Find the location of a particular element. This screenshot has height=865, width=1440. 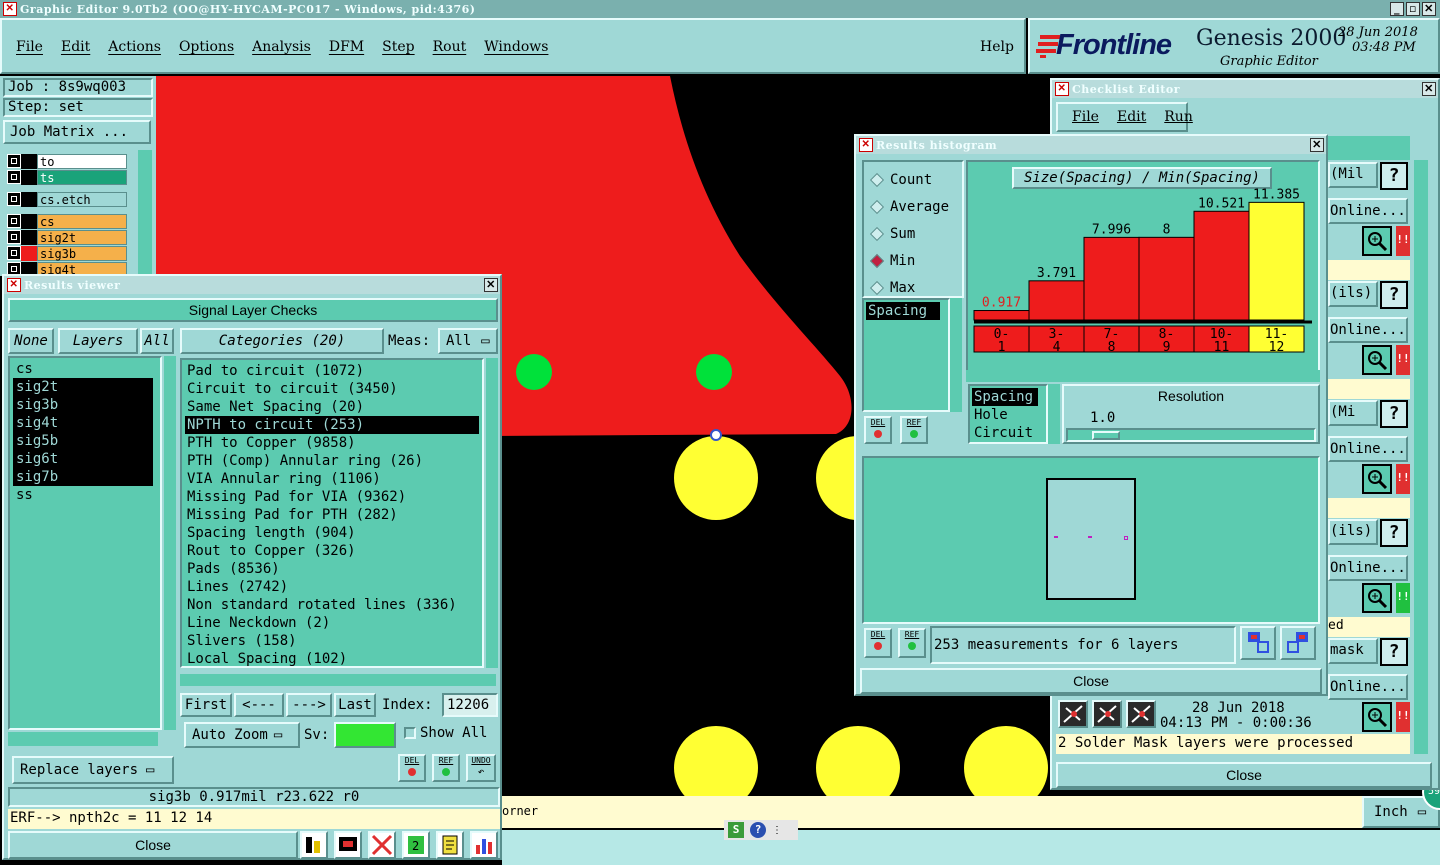

layer-item: ss is located at coordinates (85, 495).